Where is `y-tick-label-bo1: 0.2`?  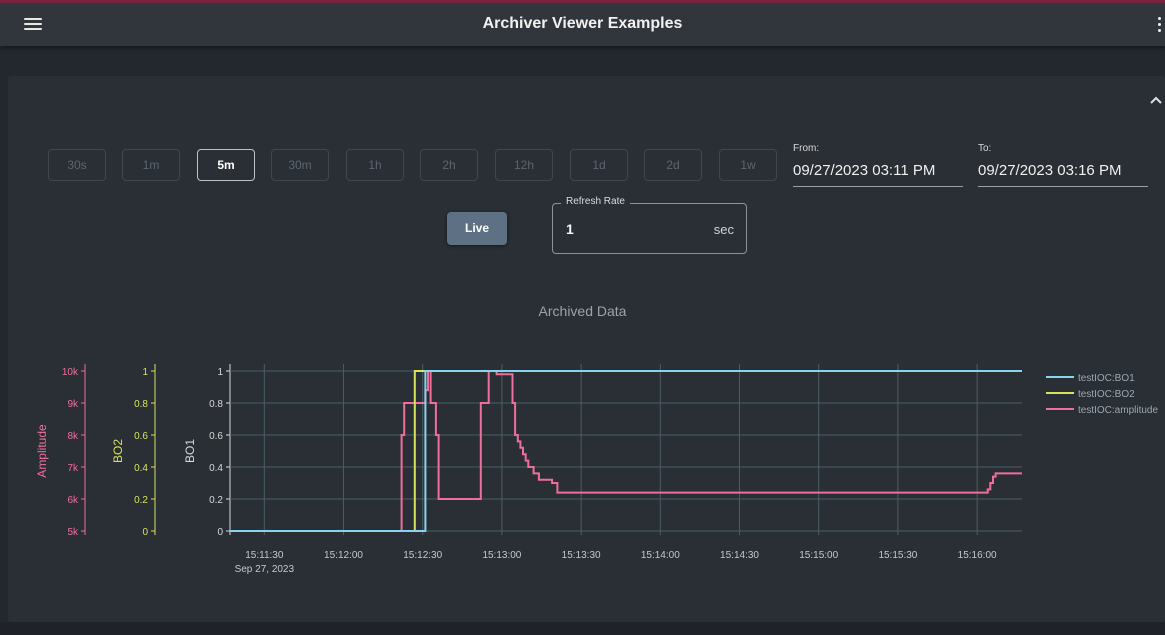
y-tick-label-bo1: 0.2 is located at coordinates (216, 500).